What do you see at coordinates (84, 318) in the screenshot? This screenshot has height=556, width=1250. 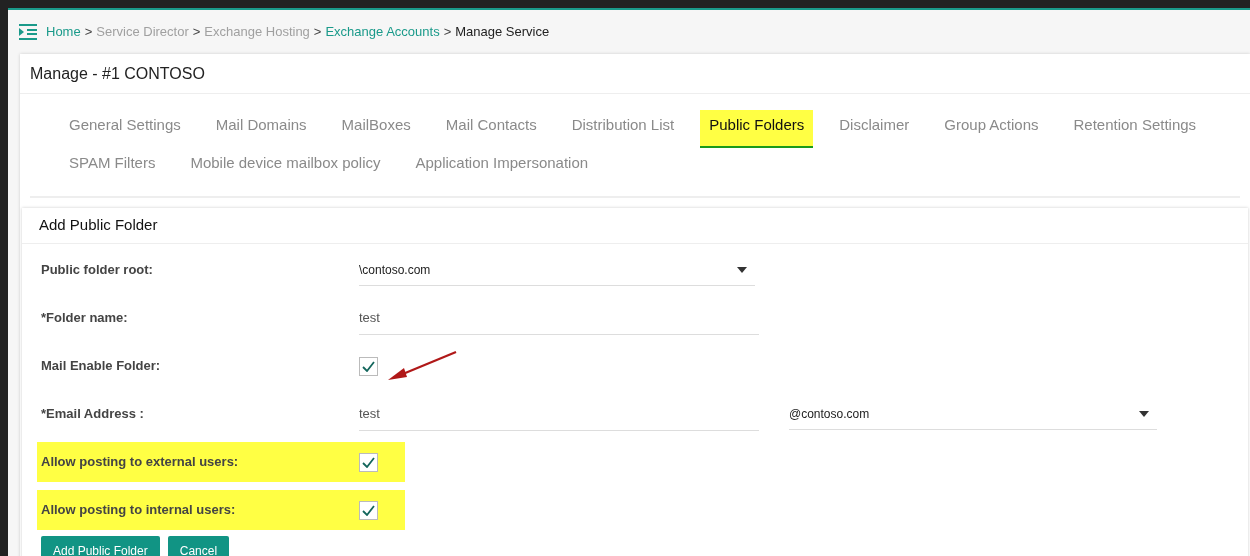 I see `field-label: *Folder name:` at bounding box center [84, 318].